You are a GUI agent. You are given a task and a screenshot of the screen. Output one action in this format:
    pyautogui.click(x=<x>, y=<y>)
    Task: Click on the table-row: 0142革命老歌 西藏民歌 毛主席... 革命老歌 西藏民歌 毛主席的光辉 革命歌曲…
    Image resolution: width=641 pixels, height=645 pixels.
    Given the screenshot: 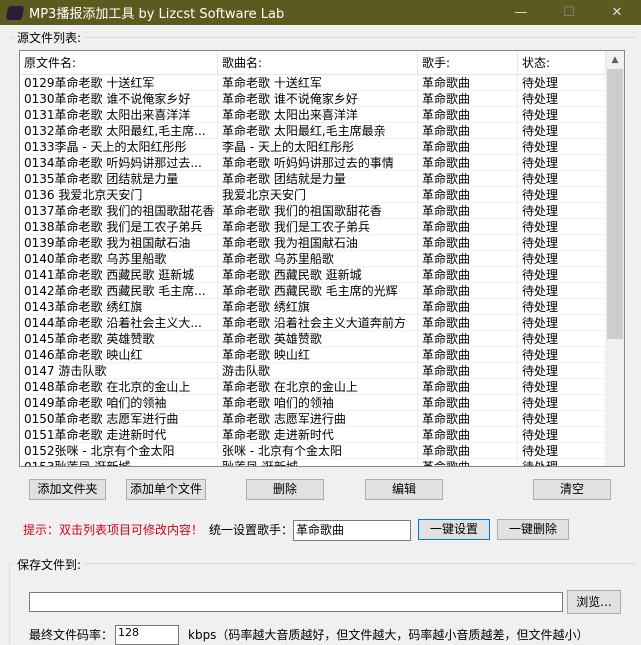 What is the action you would take?
    pyautogui.click(x=313, y=291)
    